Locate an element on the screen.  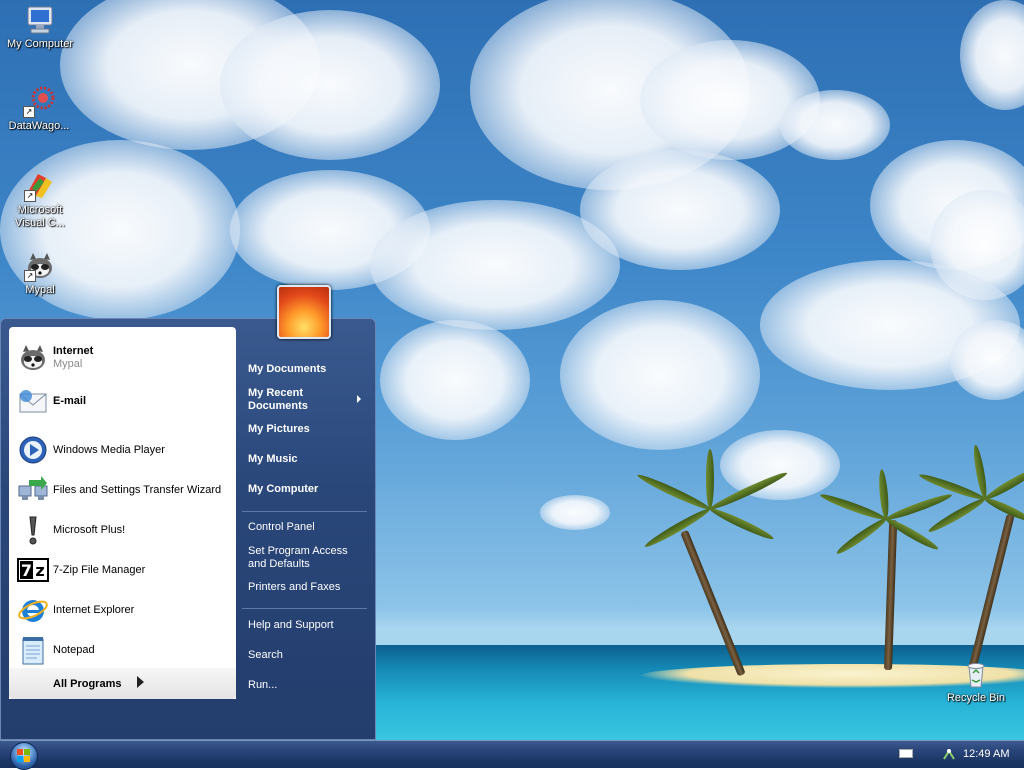
arrow-right-icon is located at coordinates (140, 682).